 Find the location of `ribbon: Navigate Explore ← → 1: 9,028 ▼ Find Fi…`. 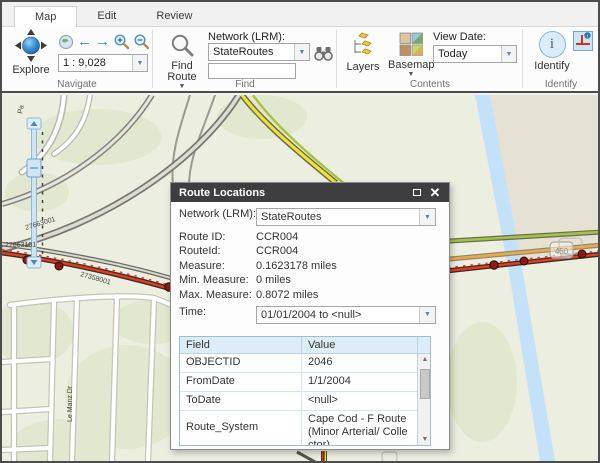

ribbon: Navigate Explore ← → 1: 9,028 ▼ Find Fi… is located at coordinates (300, 59).